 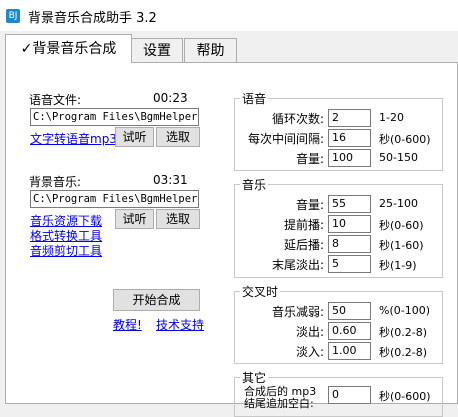 What do you see at coordinates (349, 224) in the screenshot?
I see `play-early-input: 10` at bounding box center [349, 224].